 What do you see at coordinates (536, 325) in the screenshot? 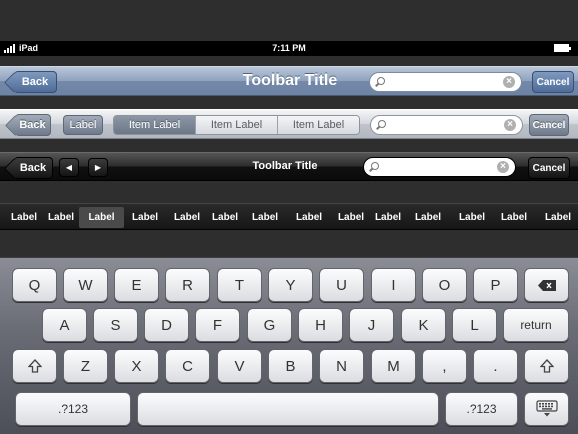
I see `return-key: return` at bounding box center [536, 325].